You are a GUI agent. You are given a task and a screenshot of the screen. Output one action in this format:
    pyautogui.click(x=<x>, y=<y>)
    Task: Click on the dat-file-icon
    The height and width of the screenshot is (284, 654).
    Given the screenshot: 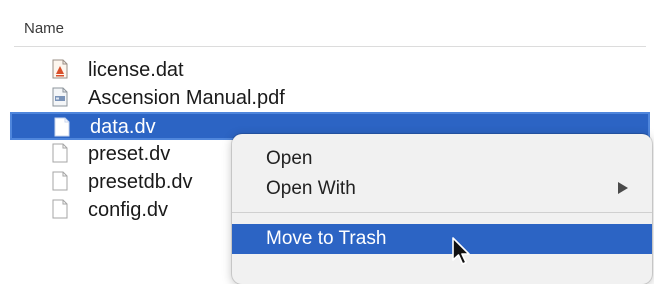 What is the action you would take?
    pyautogui.click(x=60, y=69)
    